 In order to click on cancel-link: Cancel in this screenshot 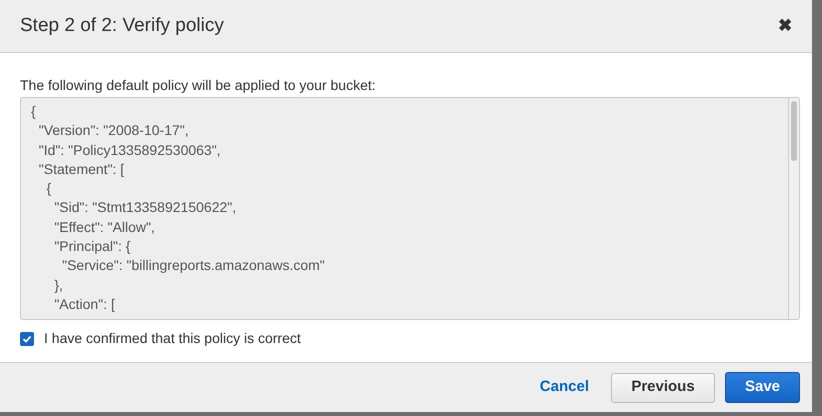, I will do `click(564, 387)`.